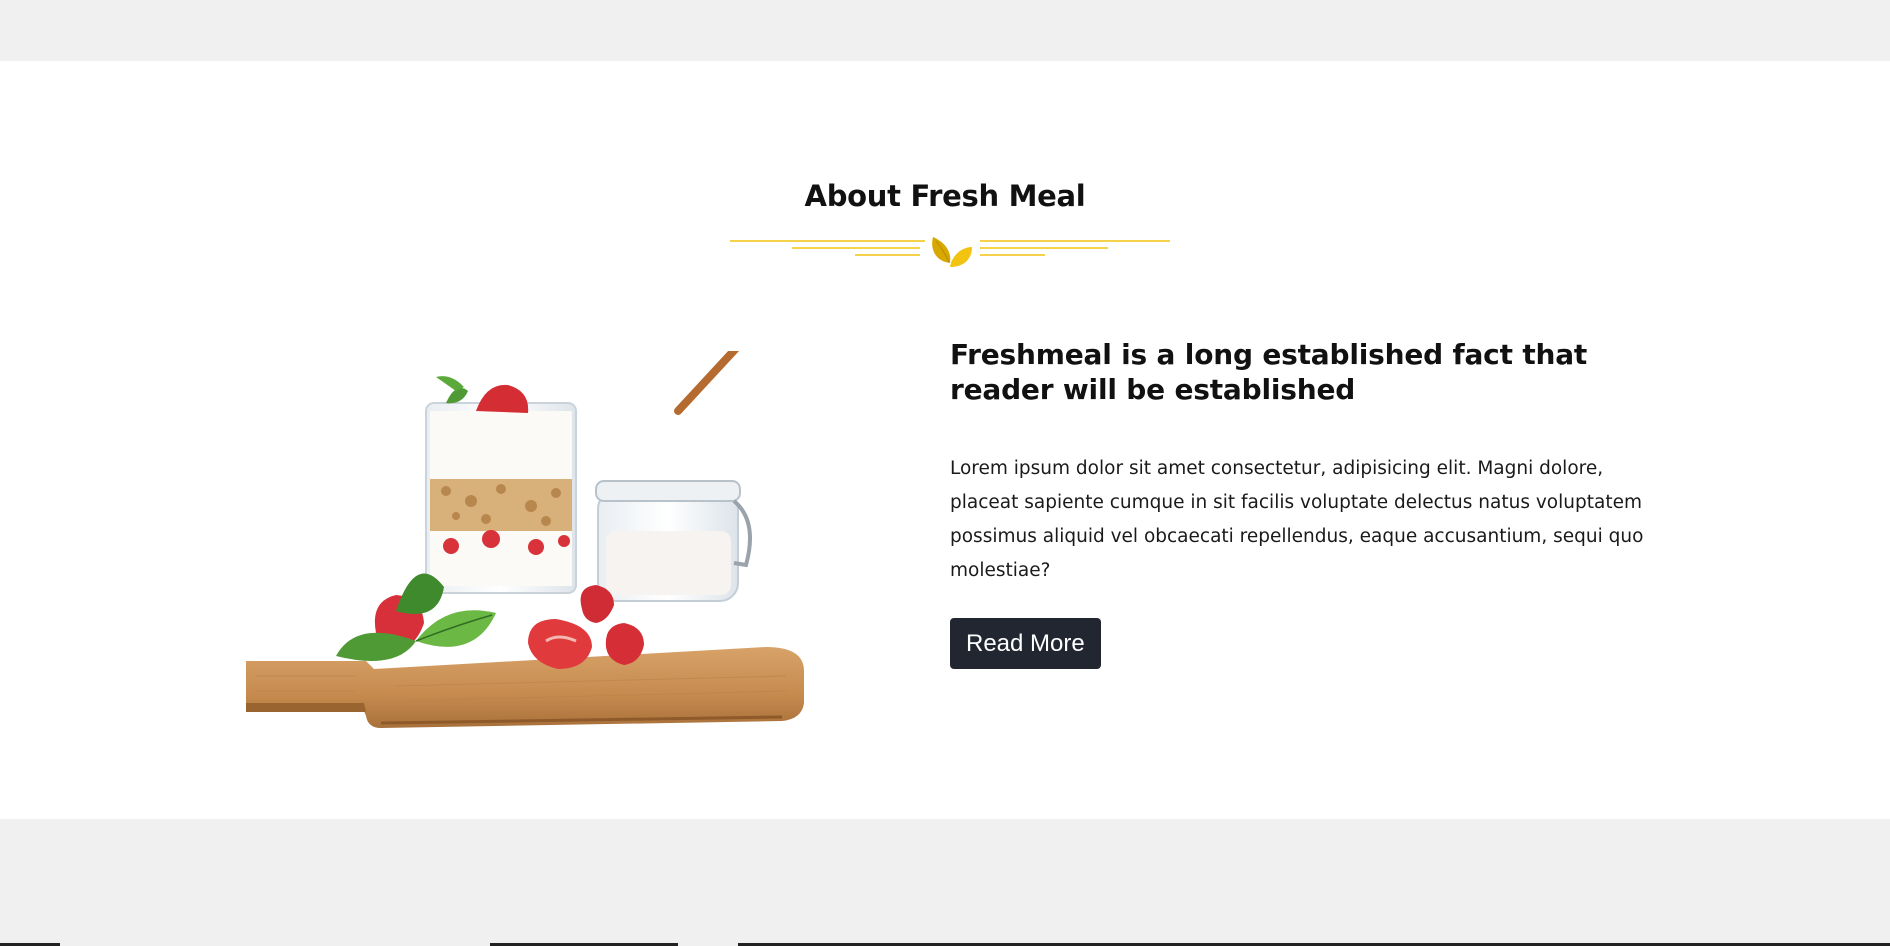 The image size is (1890, 946). What do you see at coordinates (945, 196) in the screenshot?
I see `section-title: About Fresh Meal` at bounding box center [945, 196].